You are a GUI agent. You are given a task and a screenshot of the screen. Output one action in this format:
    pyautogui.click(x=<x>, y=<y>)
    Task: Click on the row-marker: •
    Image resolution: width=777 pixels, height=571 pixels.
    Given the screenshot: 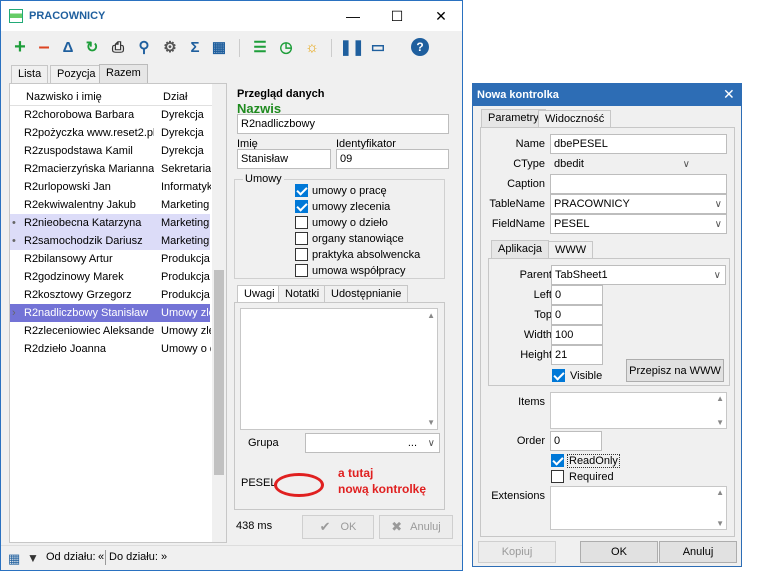 What is the action you would take?
    pyautogui.click(x=14, y=223)
    